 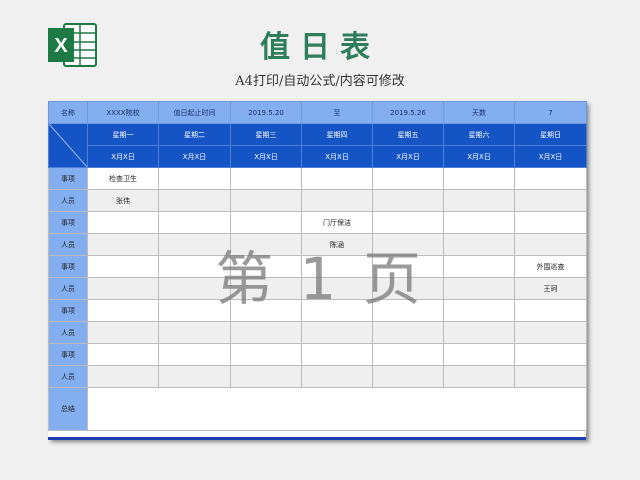 I want to click on table-row: 事项 外围巡查, so click(x=317, y=266).